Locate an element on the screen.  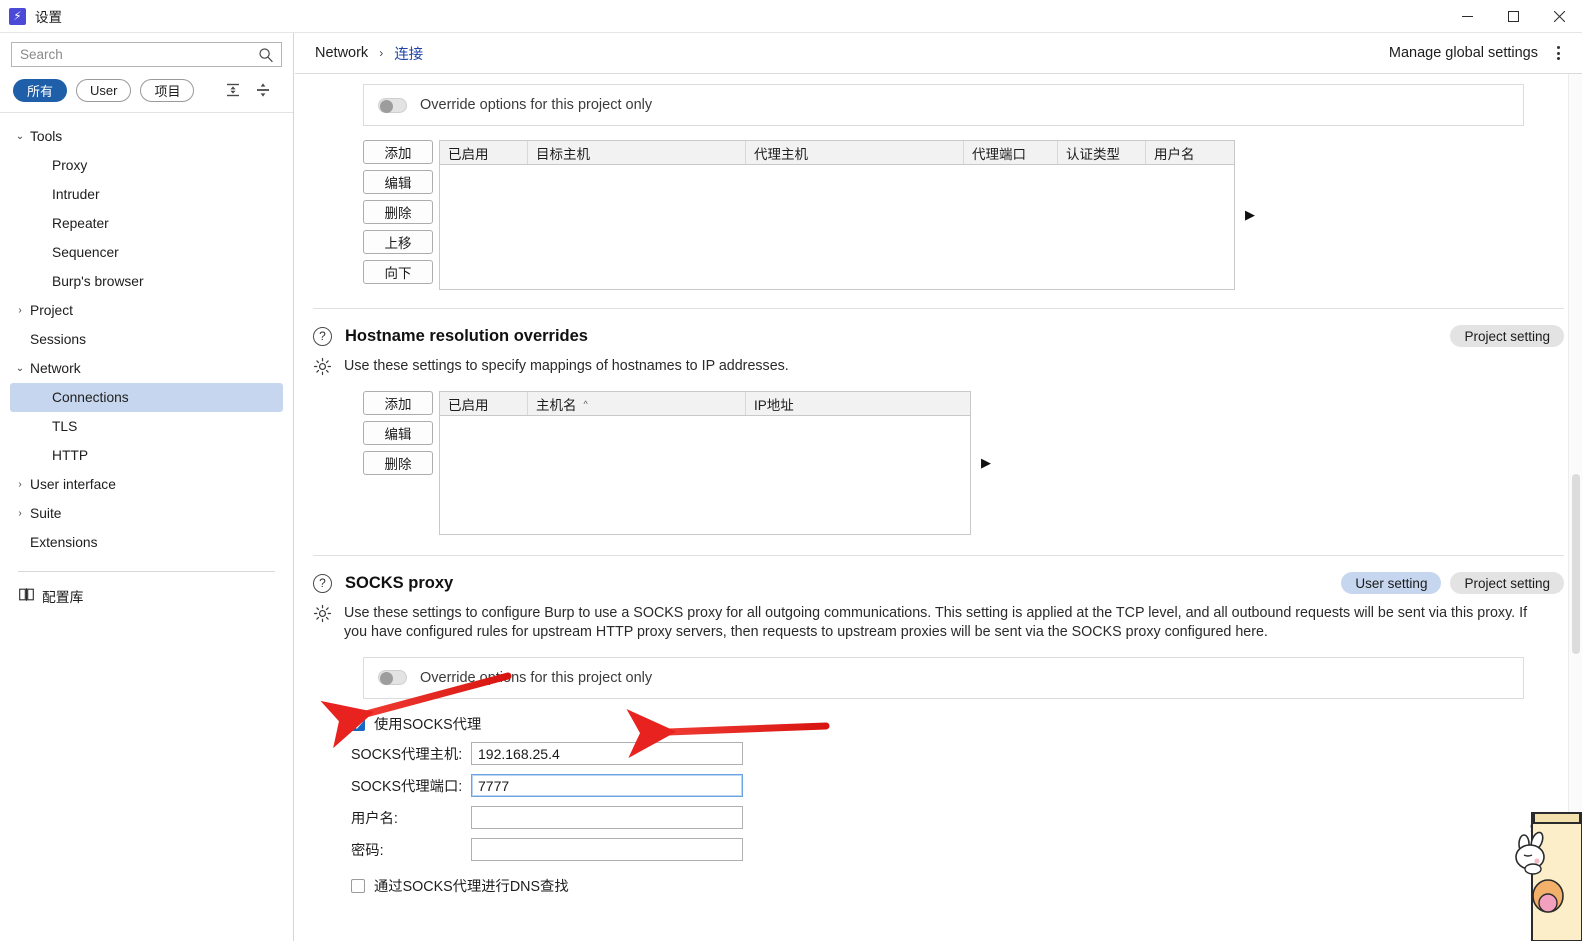
config-library-link: 配置库 is located at coordinates (146, 589).